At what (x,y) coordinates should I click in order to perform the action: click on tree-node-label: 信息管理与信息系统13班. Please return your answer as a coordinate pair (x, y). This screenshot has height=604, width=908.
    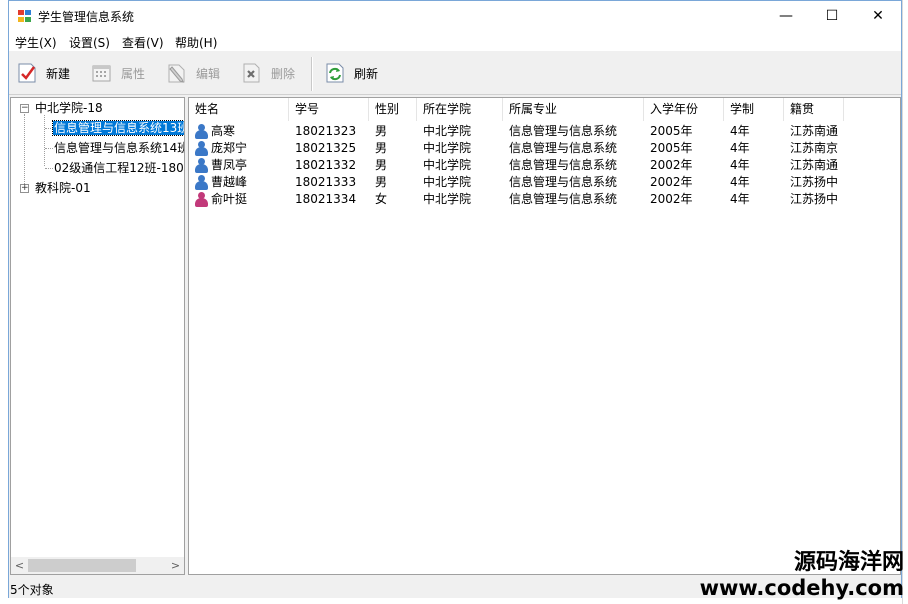
    Looking at the image, I should click on (117, 128).